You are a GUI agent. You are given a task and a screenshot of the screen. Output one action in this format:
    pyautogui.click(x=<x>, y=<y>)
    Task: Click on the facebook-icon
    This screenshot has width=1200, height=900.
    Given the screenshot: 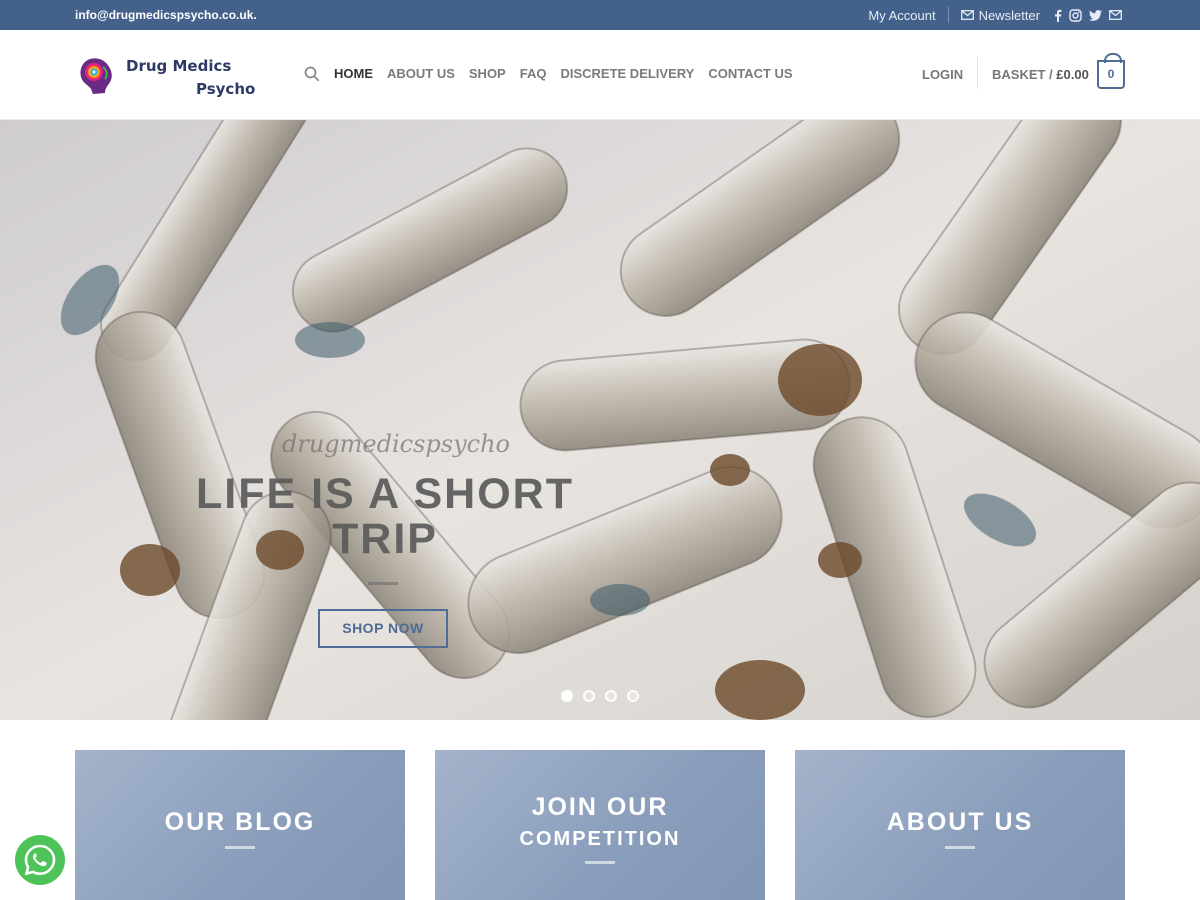 What is the action you would take?
    pyautogui.click(x=1058, y=15)
    